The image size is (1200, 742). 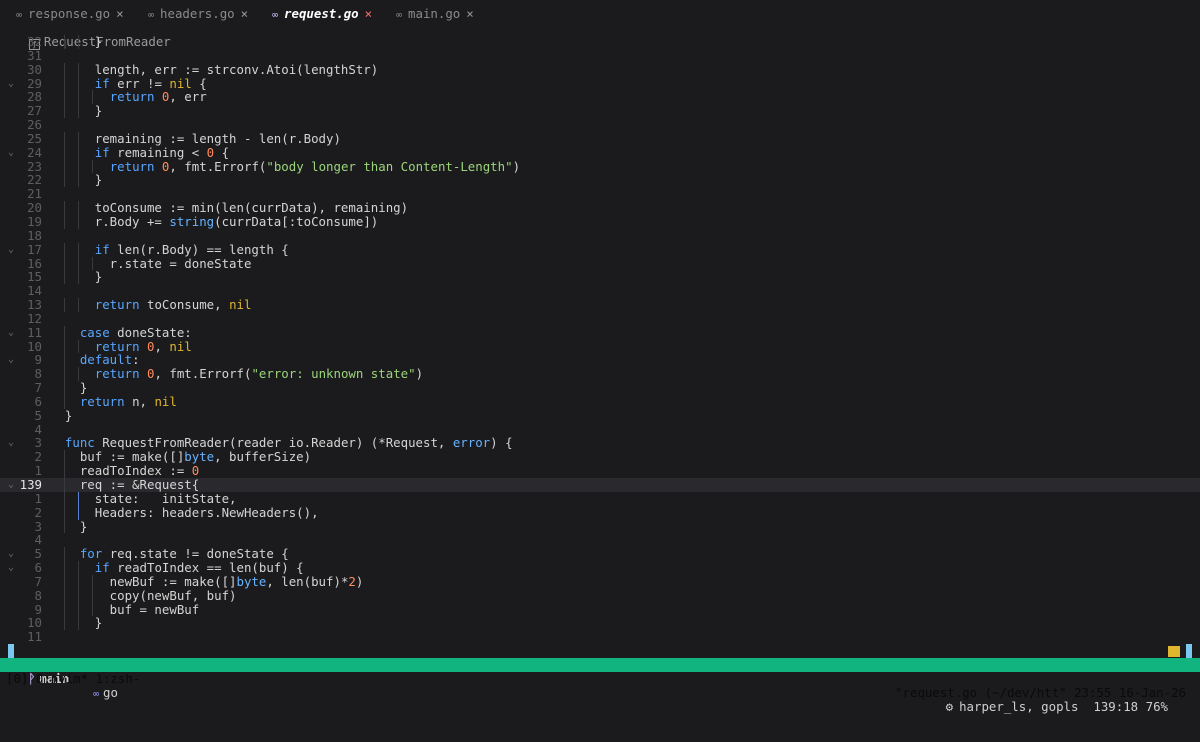 What do you see at coordinates (600, 595) in the screenshot?
I see `code-line: 8 copy(newBuf, buf)` at bounding box center [600, 595].